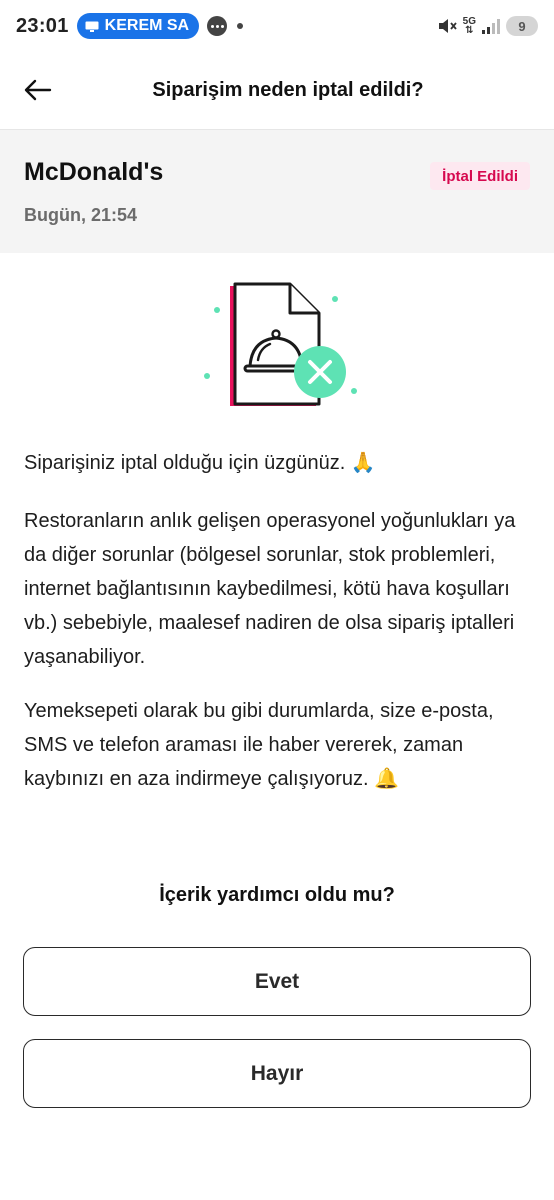 The image size is (554, 1200). Describe the element at coordinates (277, 26) in the screenshot. I see `status-bar: 23:01 KEREM SA 5G ⇅ 9` at that location.